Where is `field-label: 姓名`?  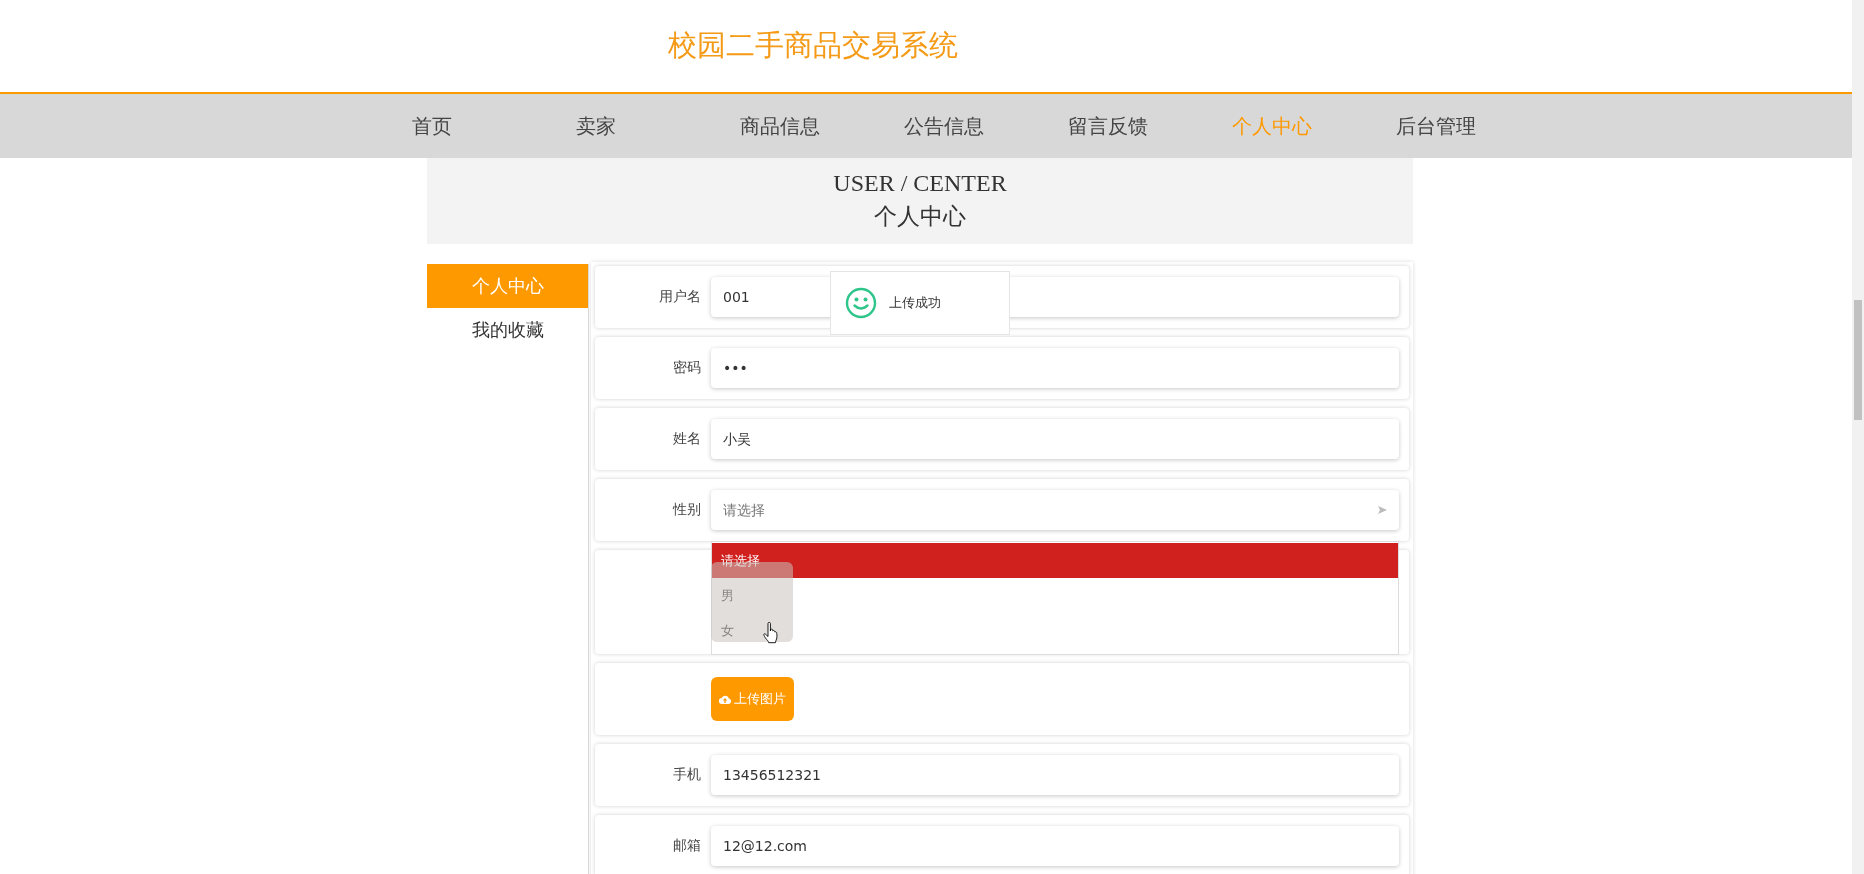
field-label: 姓名 is located at coordinates (687, 439).